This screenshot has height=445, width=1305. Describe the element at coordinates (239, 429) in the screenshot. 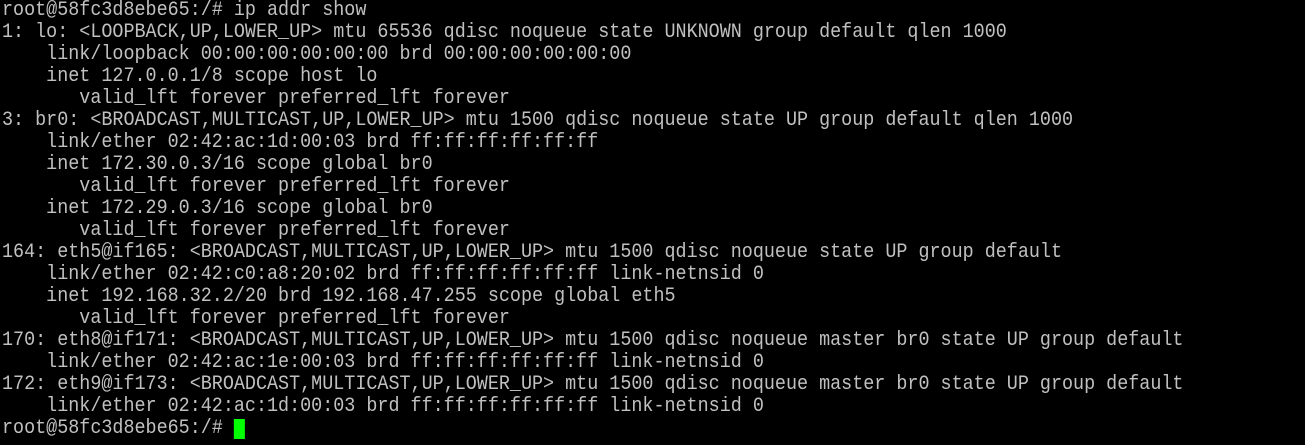

I see `cursor-block` at that location.